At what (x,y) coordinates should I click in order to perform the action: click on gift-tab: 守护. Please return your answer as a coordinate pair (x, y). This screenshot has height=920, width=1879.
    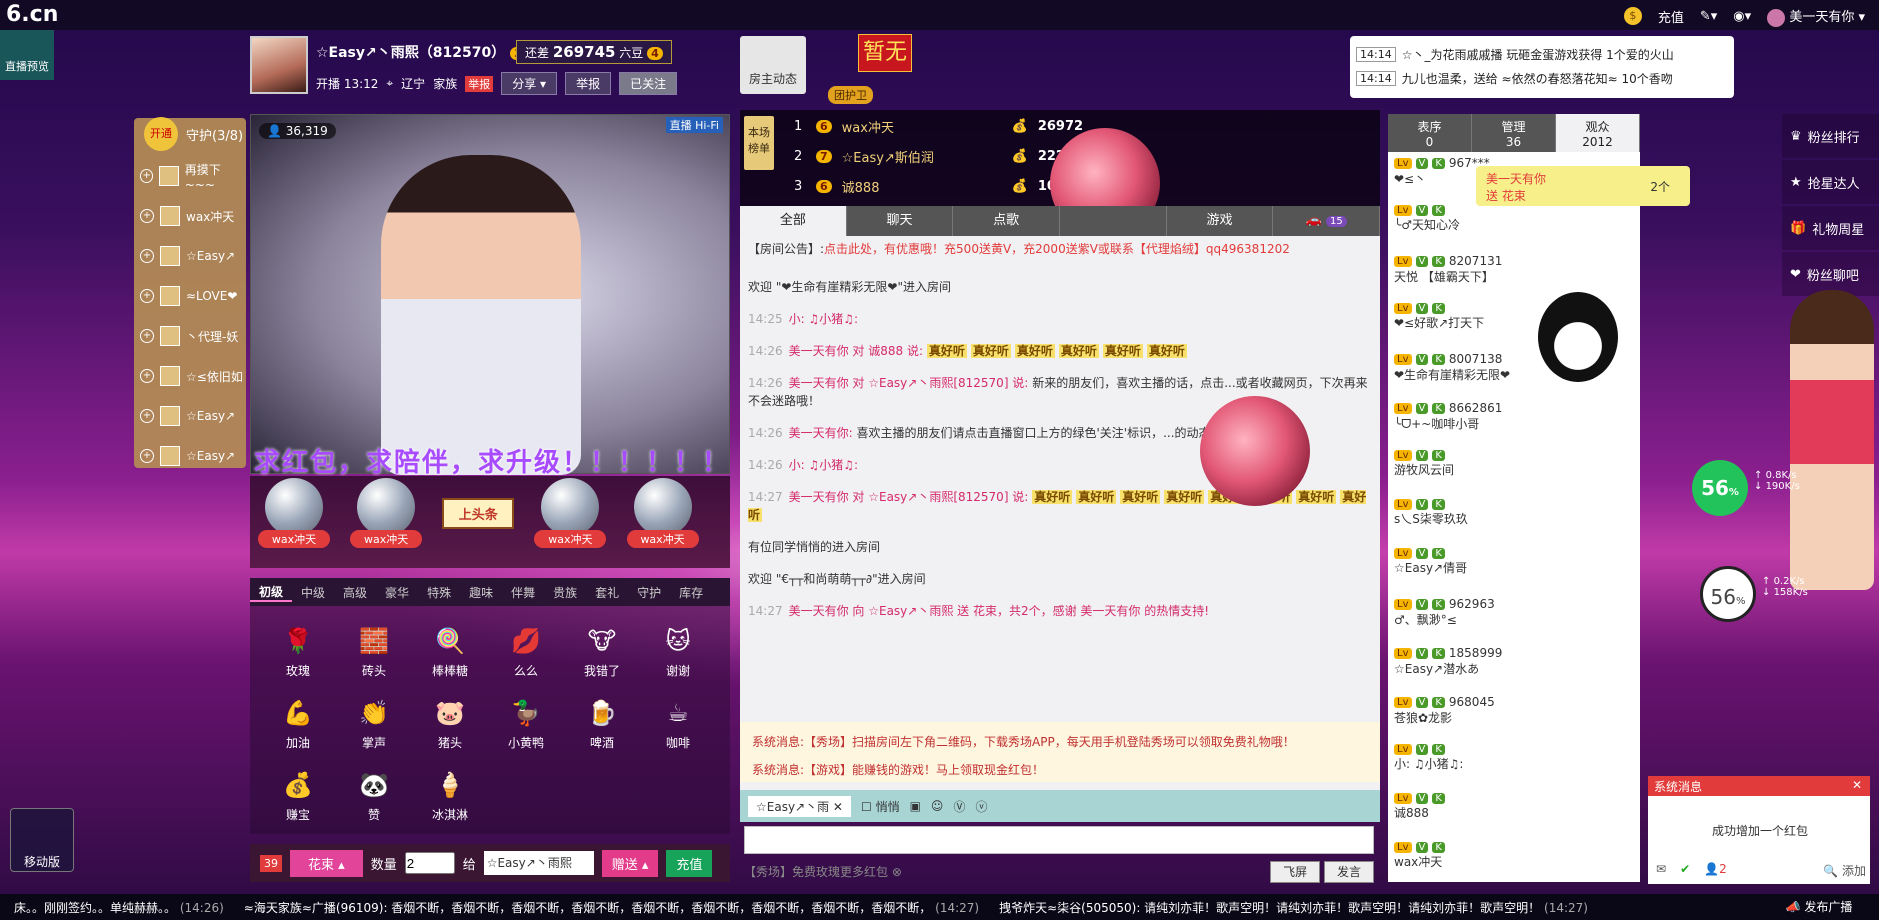
    Looking at the image, I should click on (649, 592).